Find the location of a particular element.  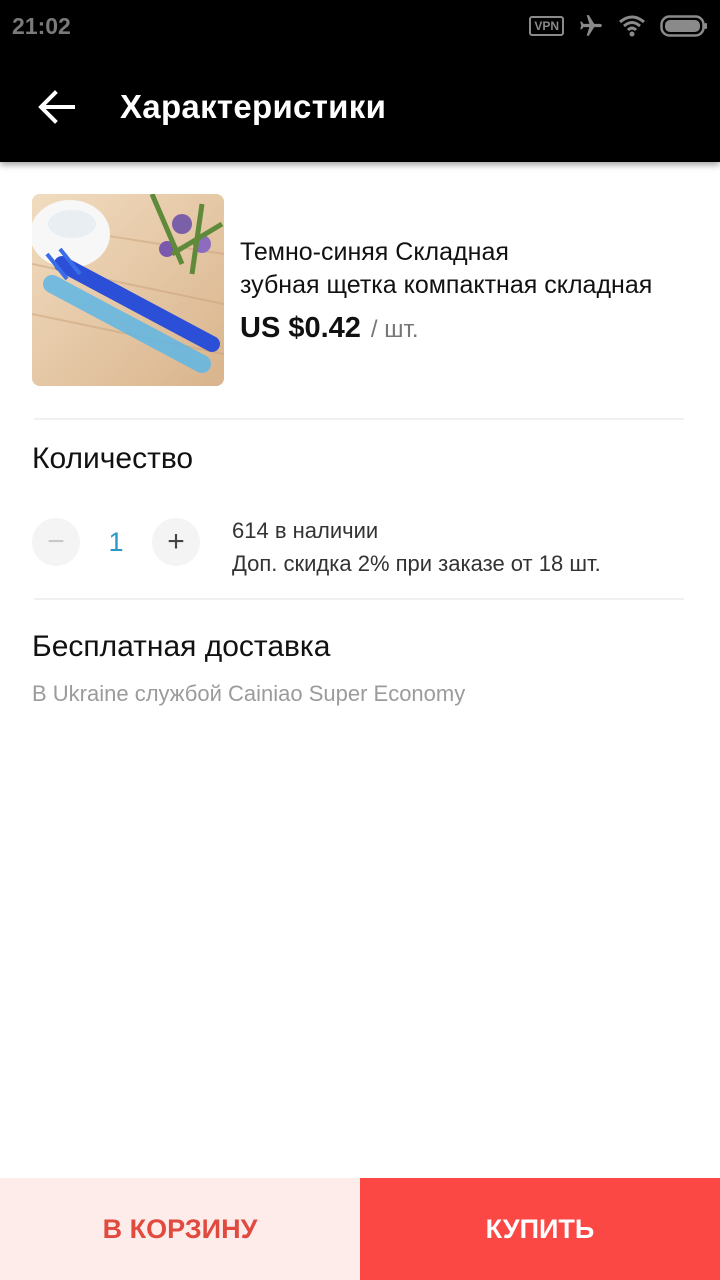

product-title-line1: Темно-синяя Складная is located at coordinates (374, 252).